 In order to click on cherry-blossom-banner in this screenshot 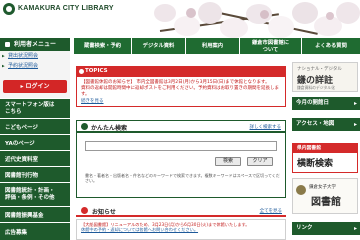, I will do `click(255, 19)`.